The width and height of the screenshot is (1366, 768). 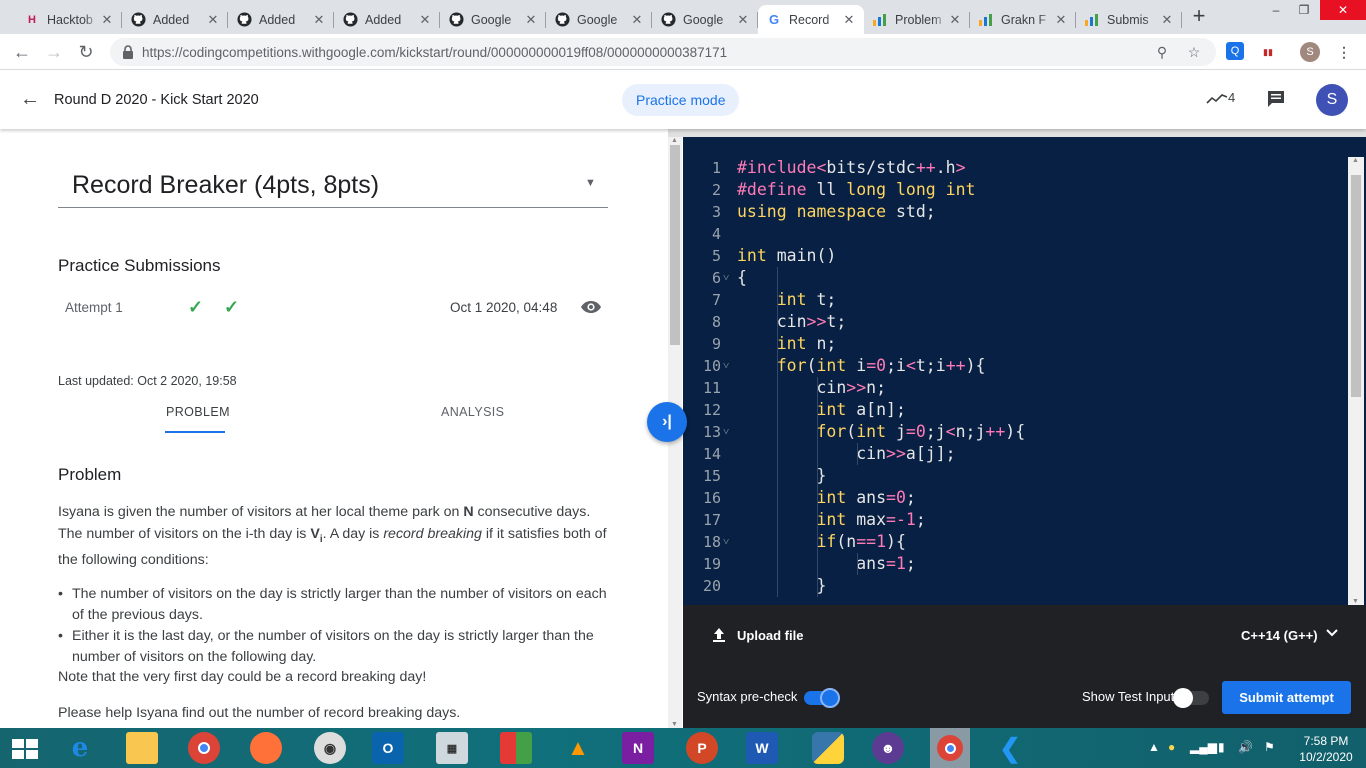 I want to click on network-icon: ▂▄▆, so click(x=1203, y=747).